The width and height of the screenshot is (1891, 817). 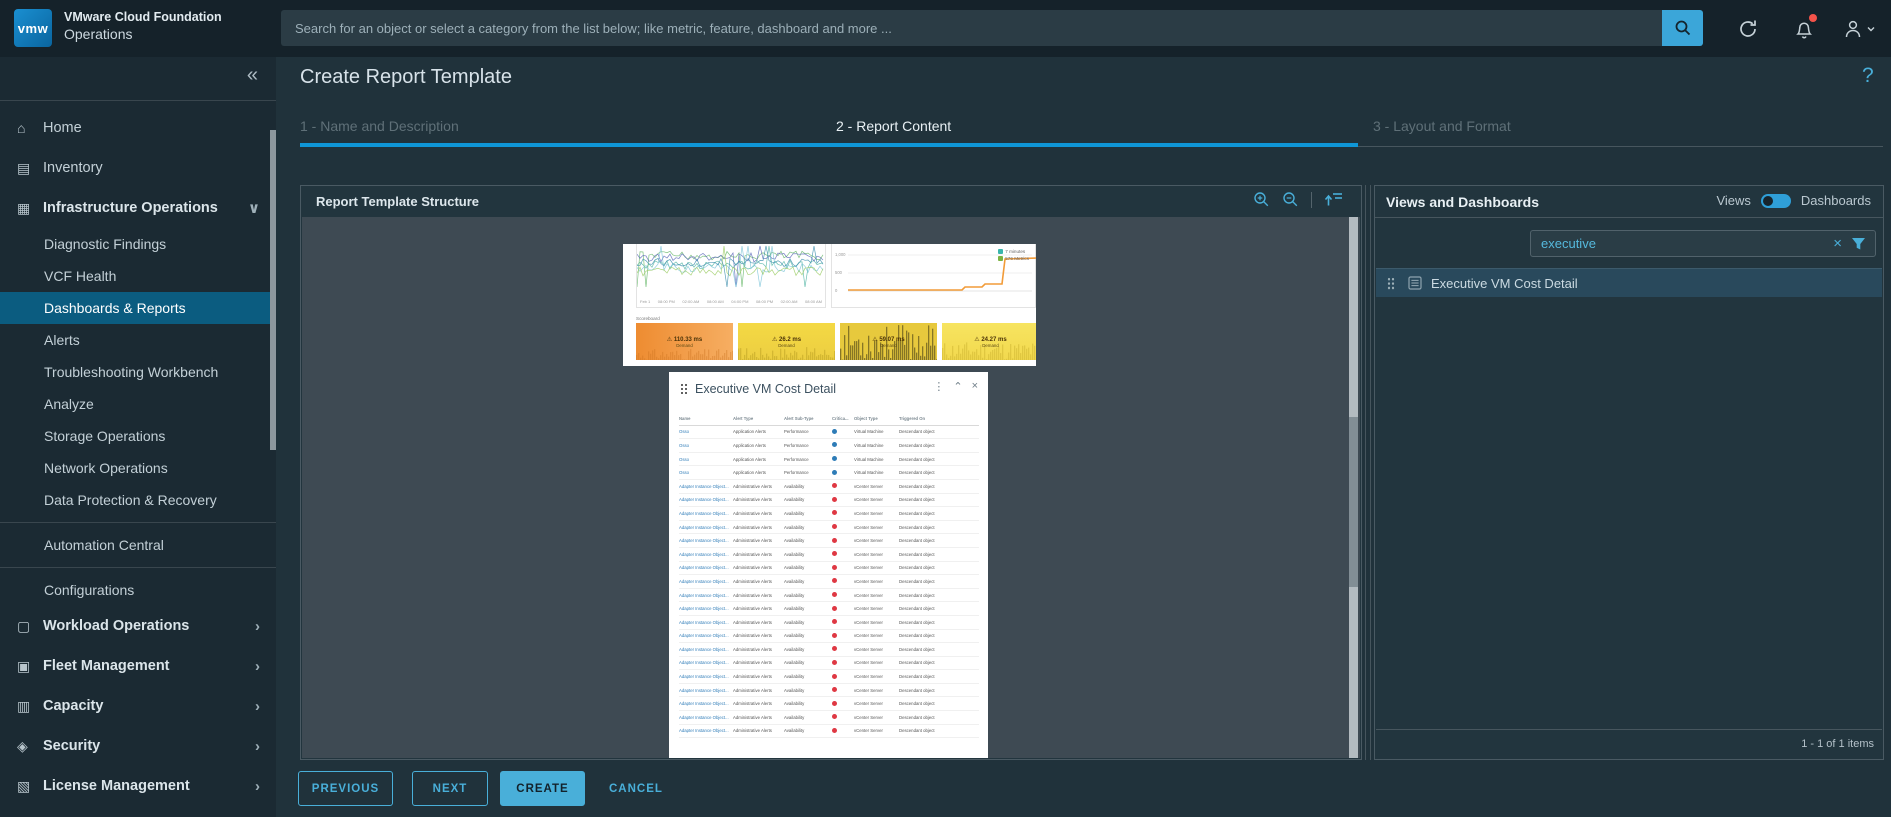 I want to click on top-bar: vmw VMware Cloud Foundation Operations, so click(x=945, y=28).